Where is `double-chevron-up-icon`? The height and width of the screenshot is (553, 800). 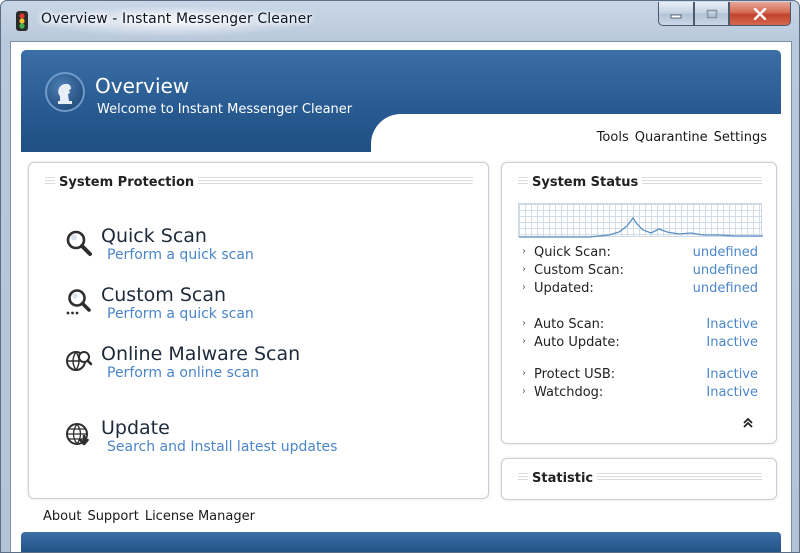
double-chevron-up-icon is located at coordinates (748, 423).